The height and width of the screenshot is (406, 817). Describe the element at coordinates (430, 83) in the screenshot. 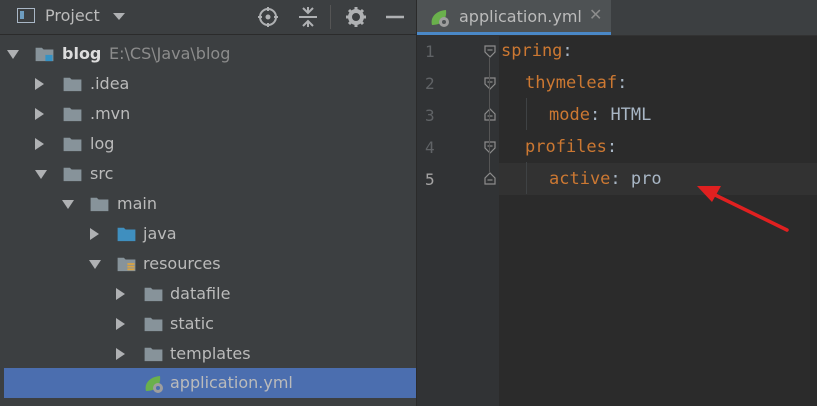

I see `line-number: 2` at that location.